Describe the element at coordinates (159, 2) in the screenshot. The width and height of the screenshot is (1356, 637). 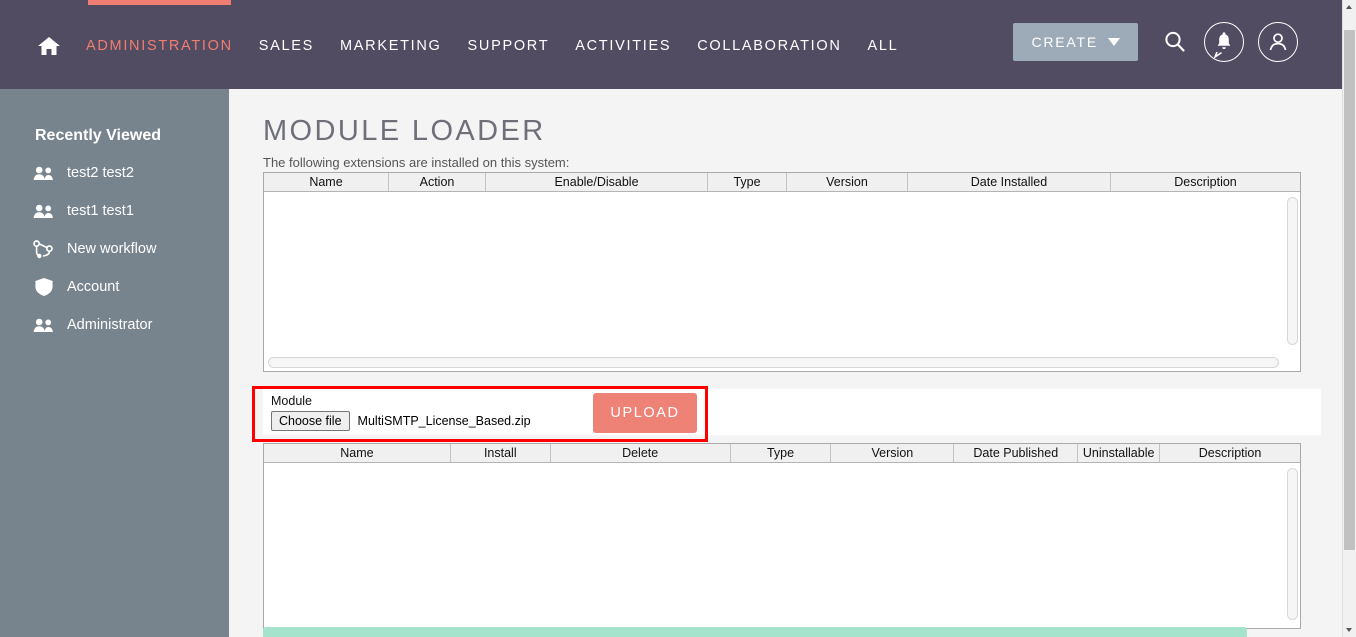
I see `active-tab-accent-bar` at that location.